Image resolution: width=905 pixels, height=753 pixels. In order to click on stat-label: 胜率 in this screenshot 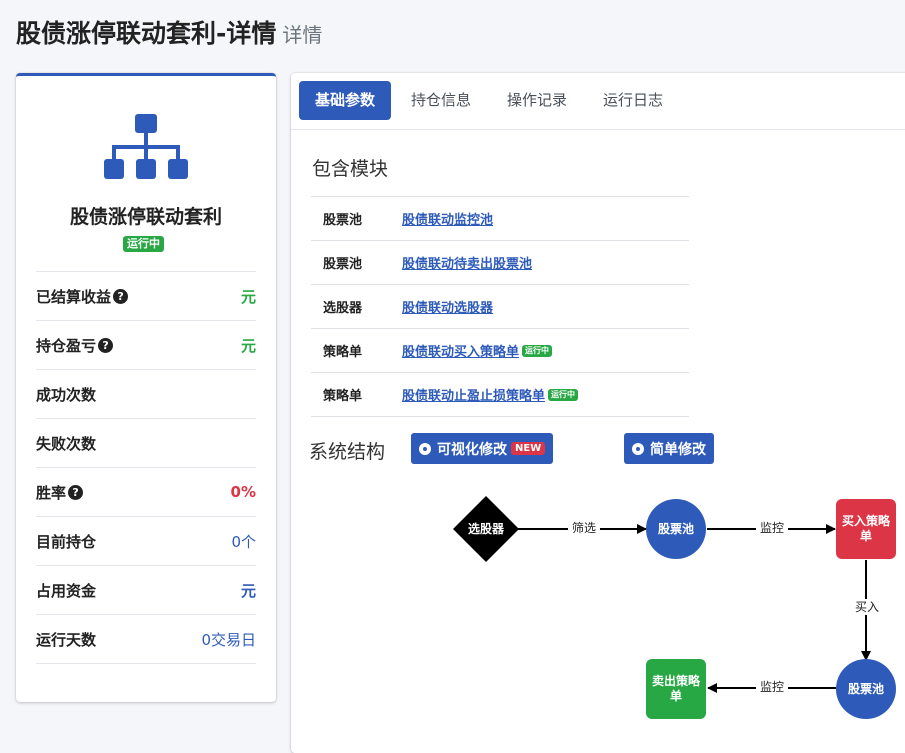, I will do `click(51, 492)`.